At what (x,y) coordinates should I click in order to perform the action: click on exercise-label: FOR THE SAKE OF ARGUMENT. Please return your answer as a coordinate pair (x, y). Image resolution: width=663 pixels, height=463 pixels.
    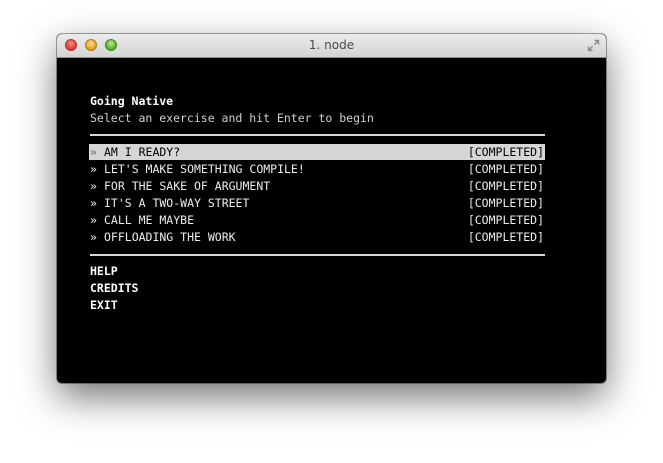
    Looking at the image, I should click on (187, 186).